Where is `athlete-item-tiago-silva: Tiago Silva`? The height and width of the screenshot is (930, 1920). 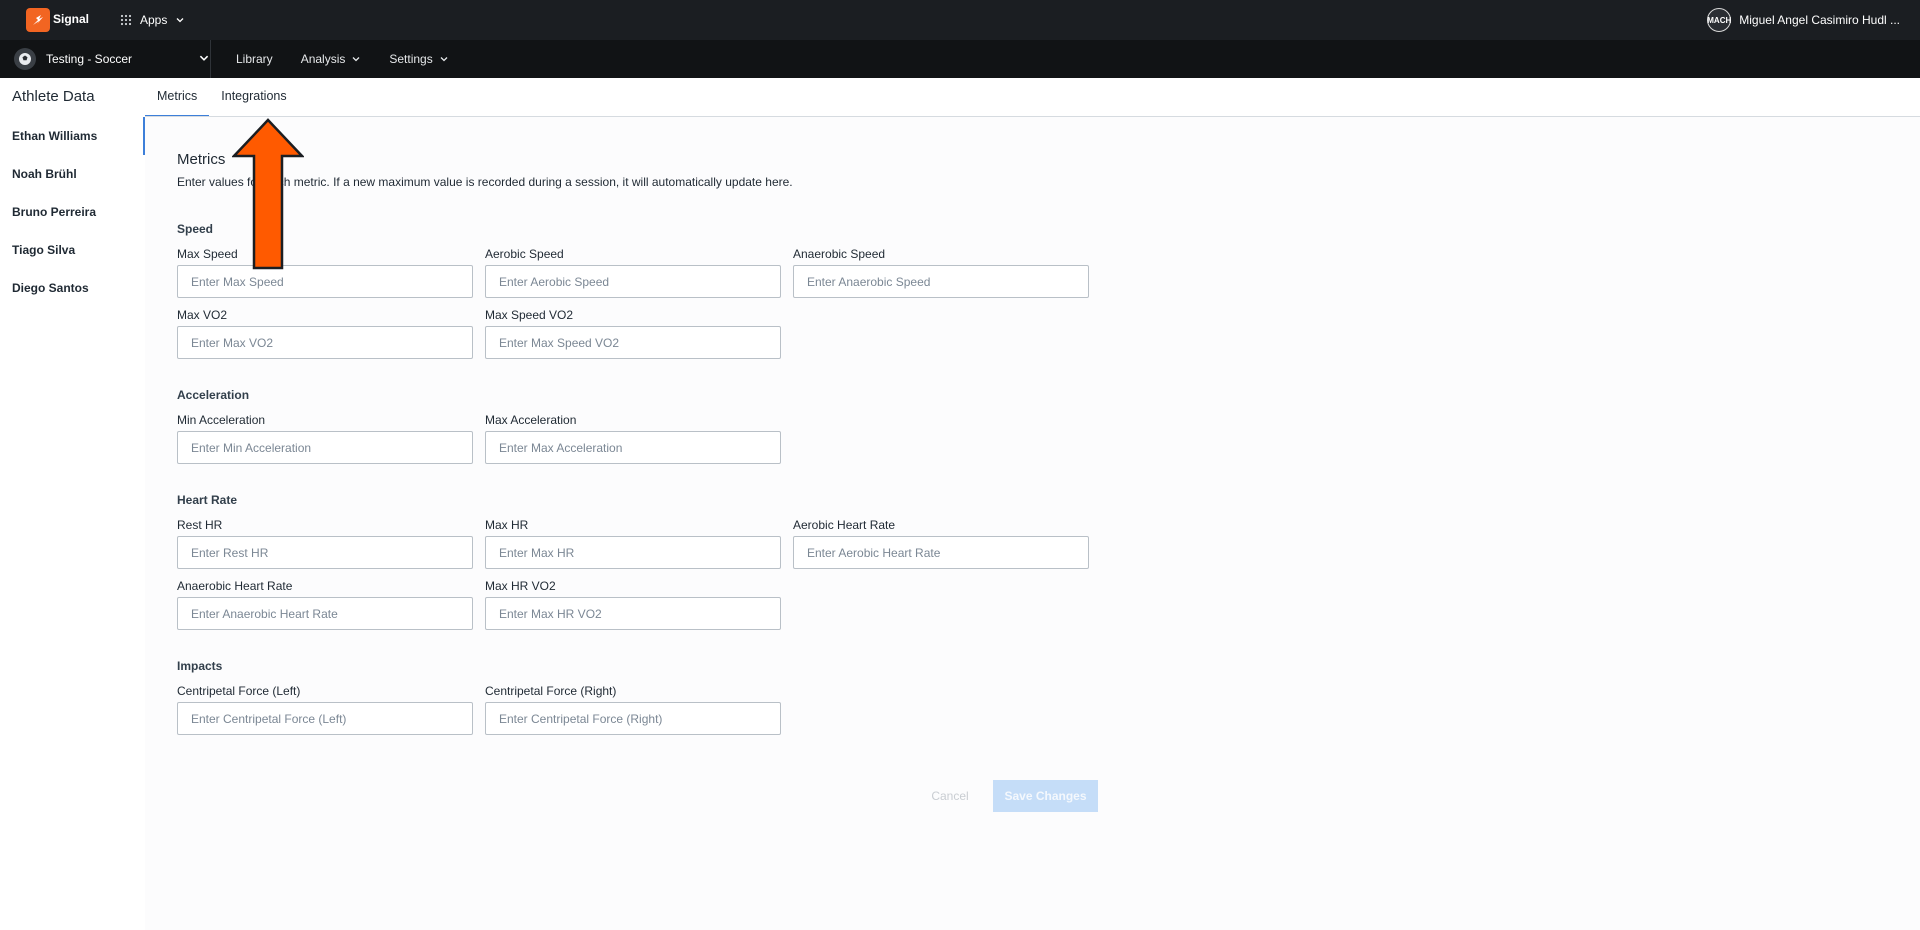 athlete-item-tiago-silva: Tiago Silva is located at coordinates (72, 250).